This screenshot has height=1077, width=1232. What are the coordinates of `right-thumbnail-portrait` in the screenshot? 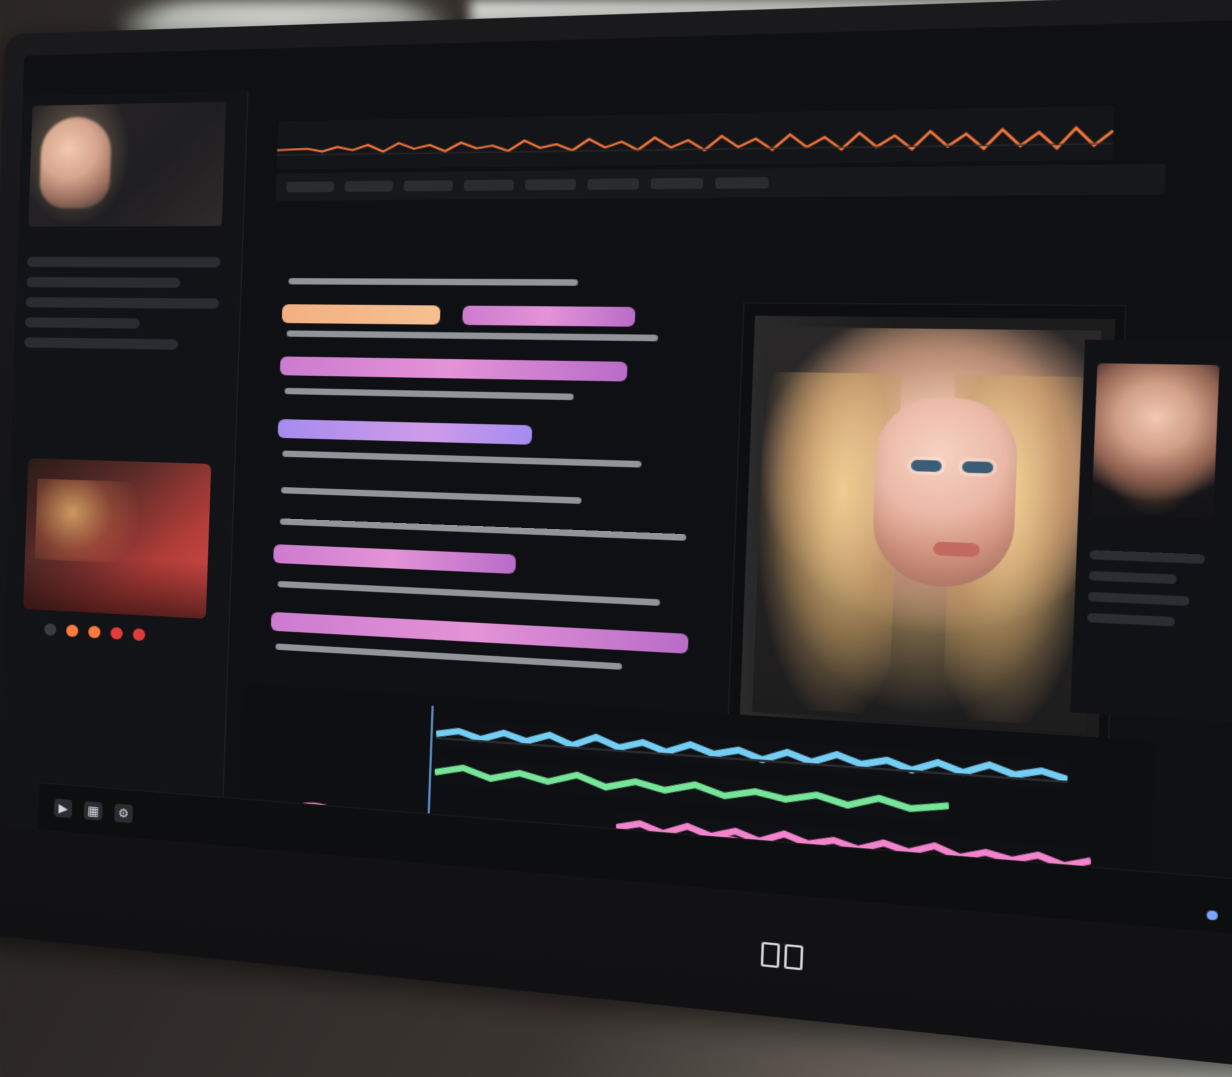 It's located at (1155, 441).